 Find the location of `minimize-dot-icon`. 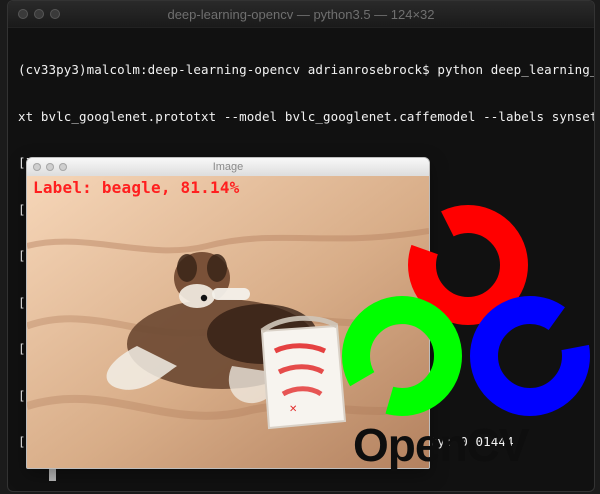

minimize-dot-icon is located at coordinates (39, 14).